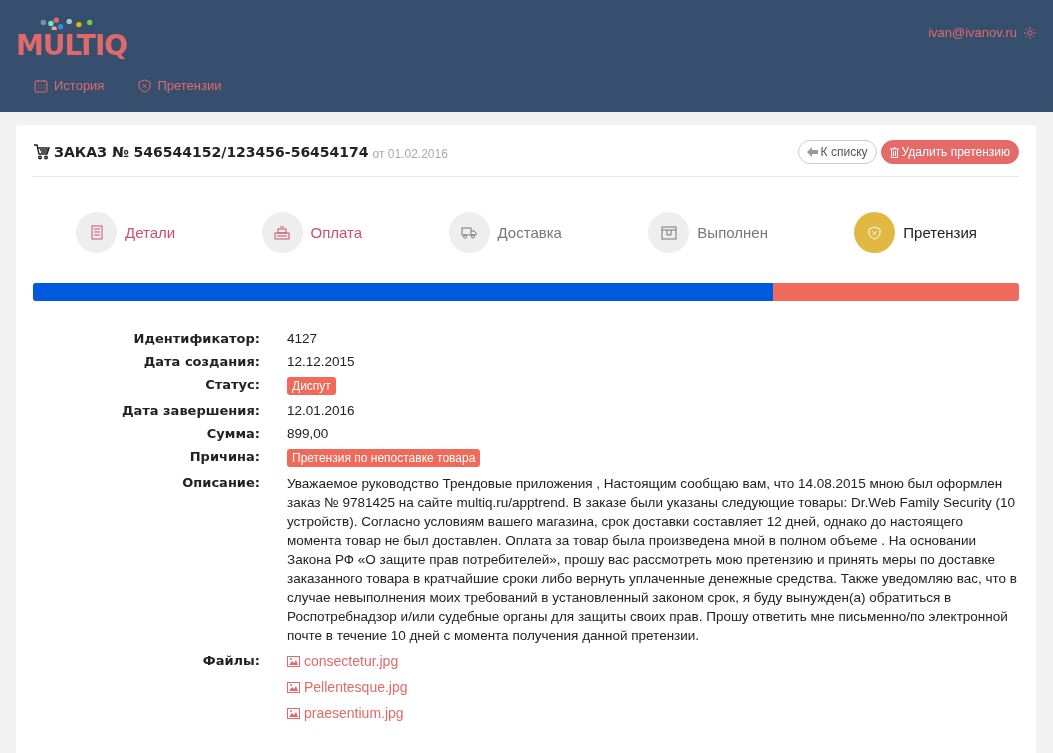  I want to click on truck-icon, so click(469, 232).